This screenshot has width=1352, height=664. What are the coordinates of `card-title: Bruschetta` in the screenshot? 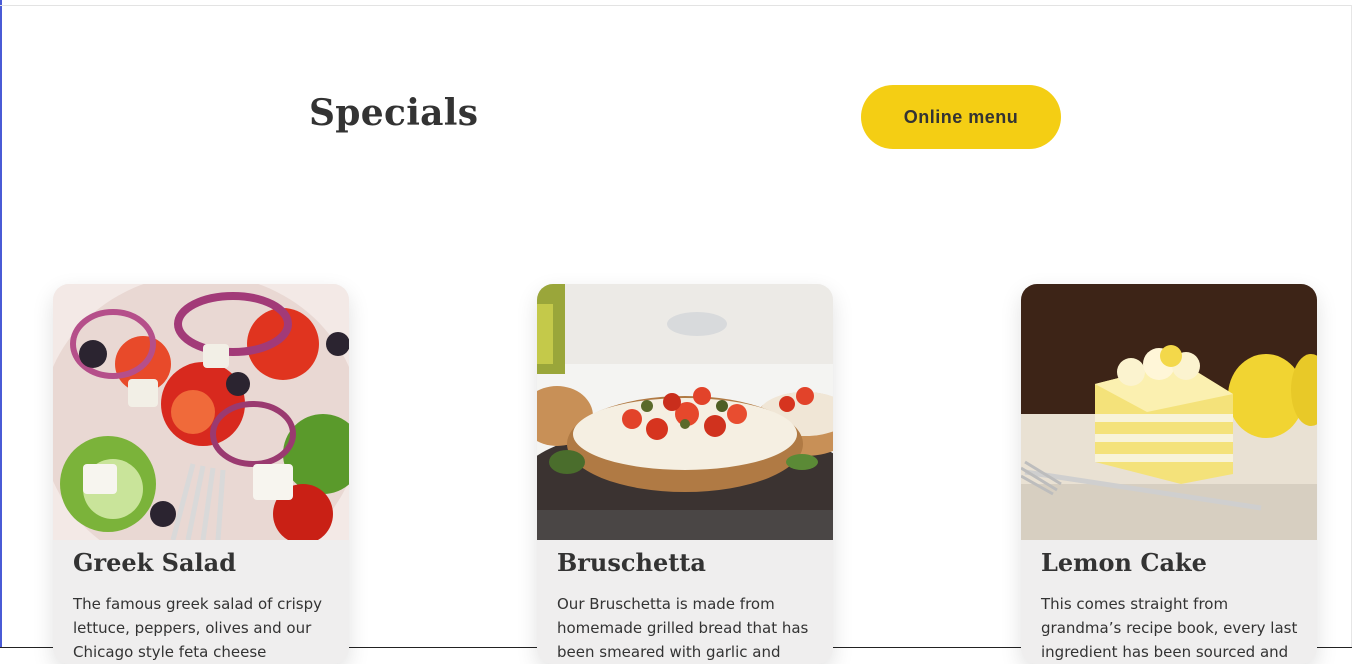 It's located at (631, 562).